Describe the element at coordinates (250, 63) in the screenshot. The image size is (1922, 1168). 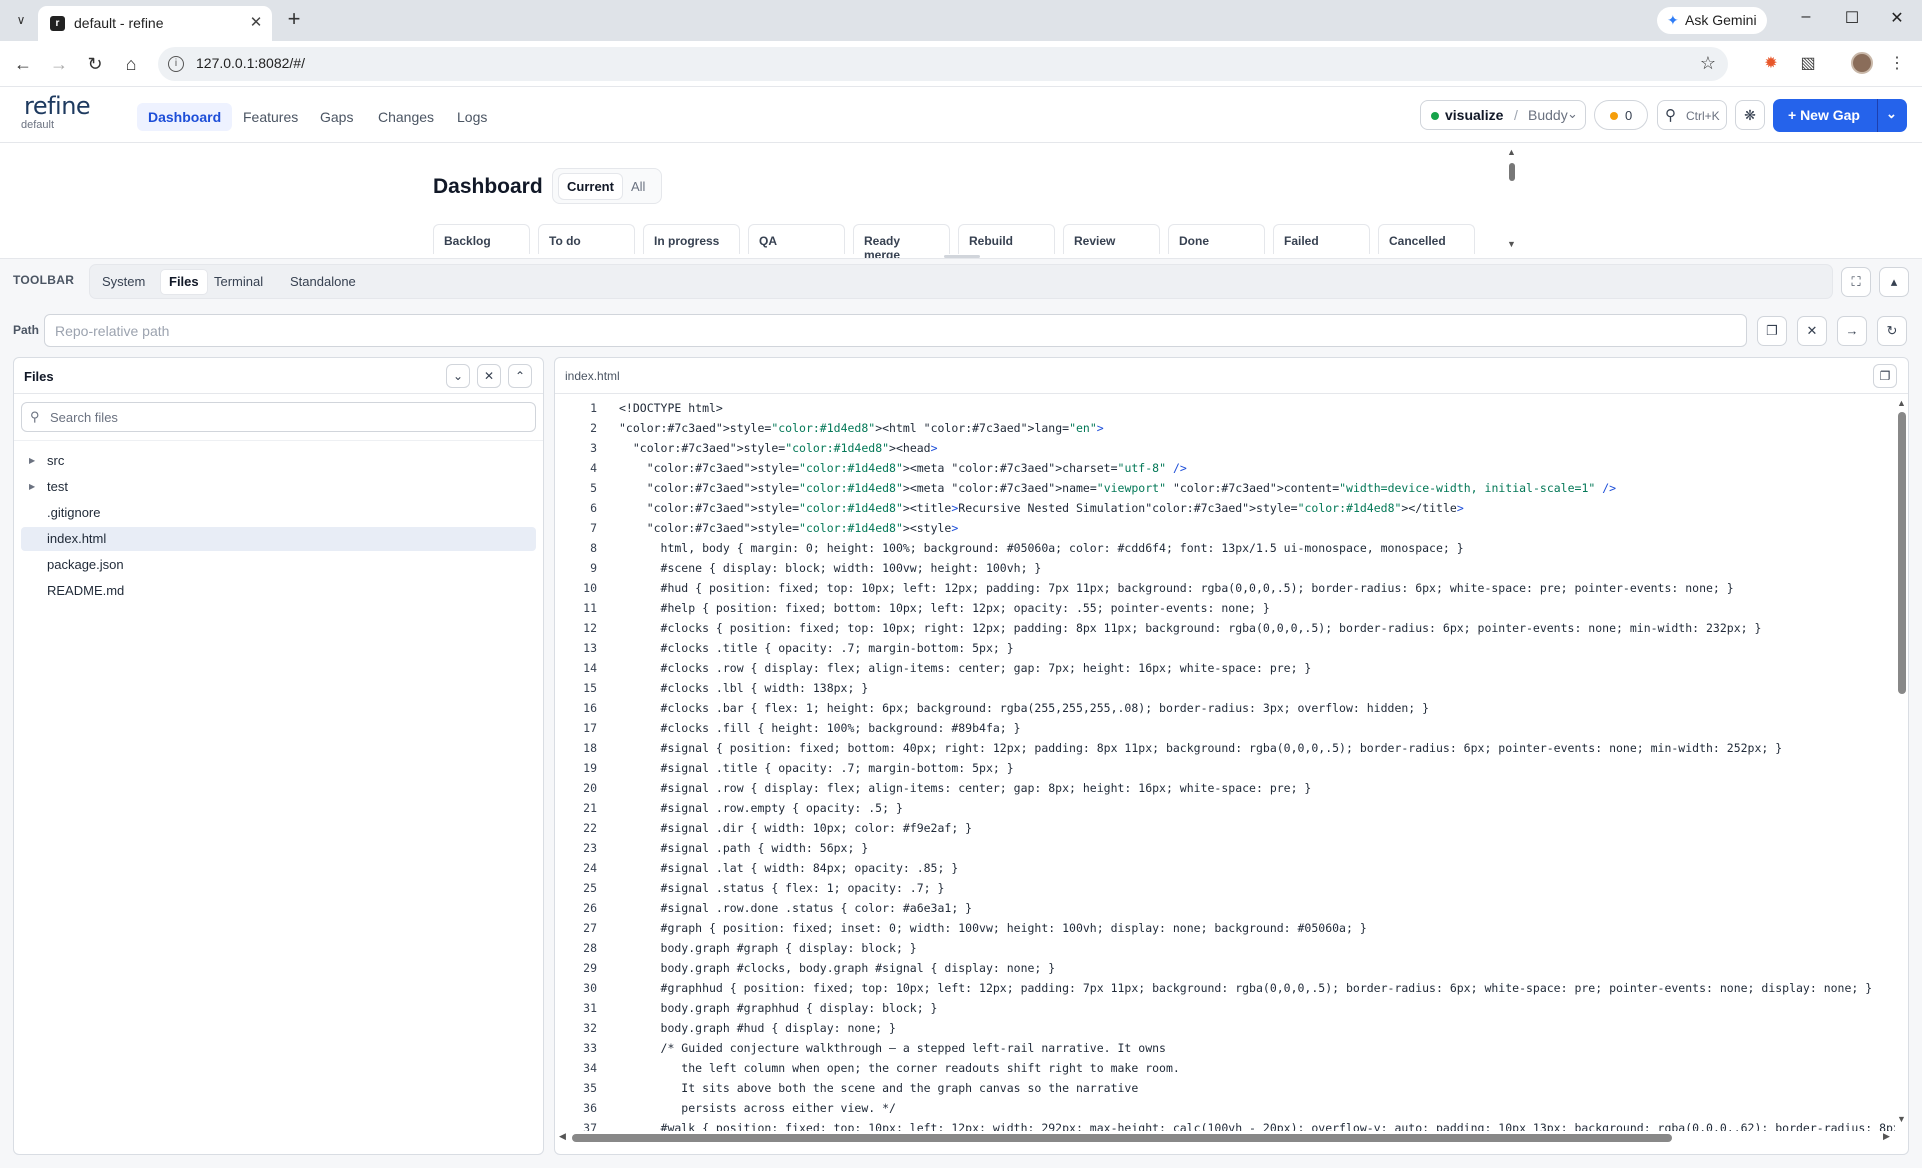
I see `url-text: 127.0.0.1:8082/#/` at that location.